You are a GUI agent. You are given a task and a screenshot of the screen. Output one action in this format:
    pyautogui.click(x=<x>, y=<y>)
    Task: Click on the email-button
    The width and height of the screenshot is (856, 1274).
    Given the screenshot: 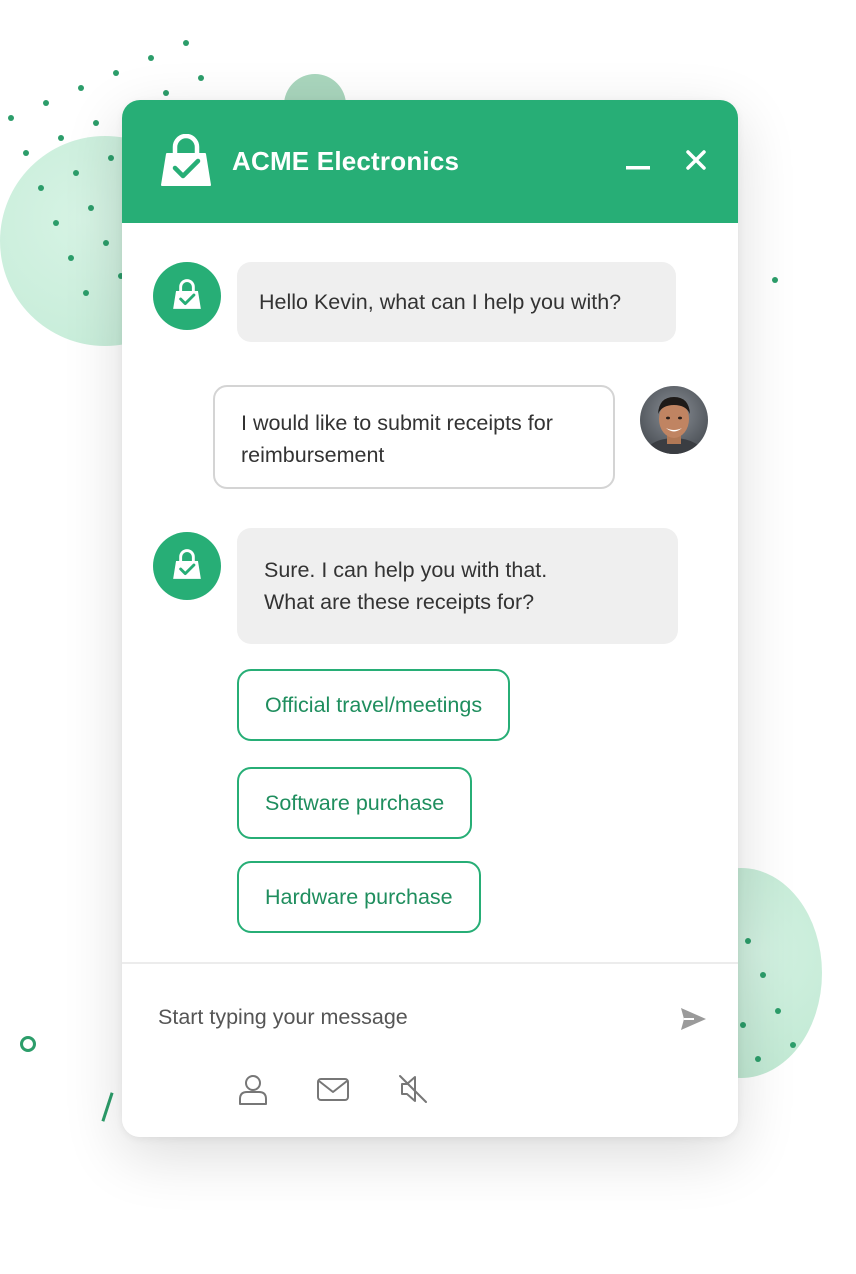 What is the action you would take?
    pyautogui.click(x=333, y=1089)
    